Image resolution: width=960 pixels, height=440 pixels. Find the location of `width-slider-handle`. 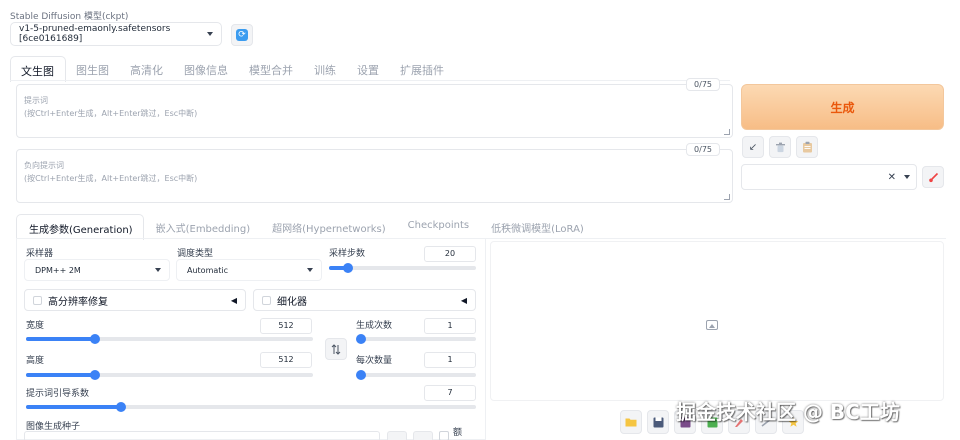

width-slider-handle is located at coordinates (95, 339).